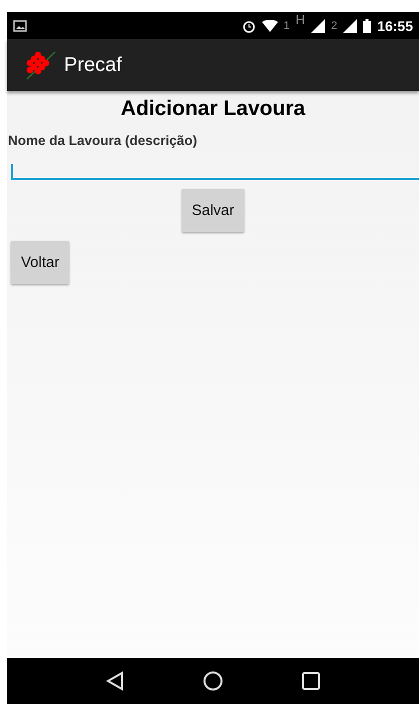  What do you see at coordinates (41, 65) in the screenshot?
I see `app-logo-icon` at bounding box center [41, 65].